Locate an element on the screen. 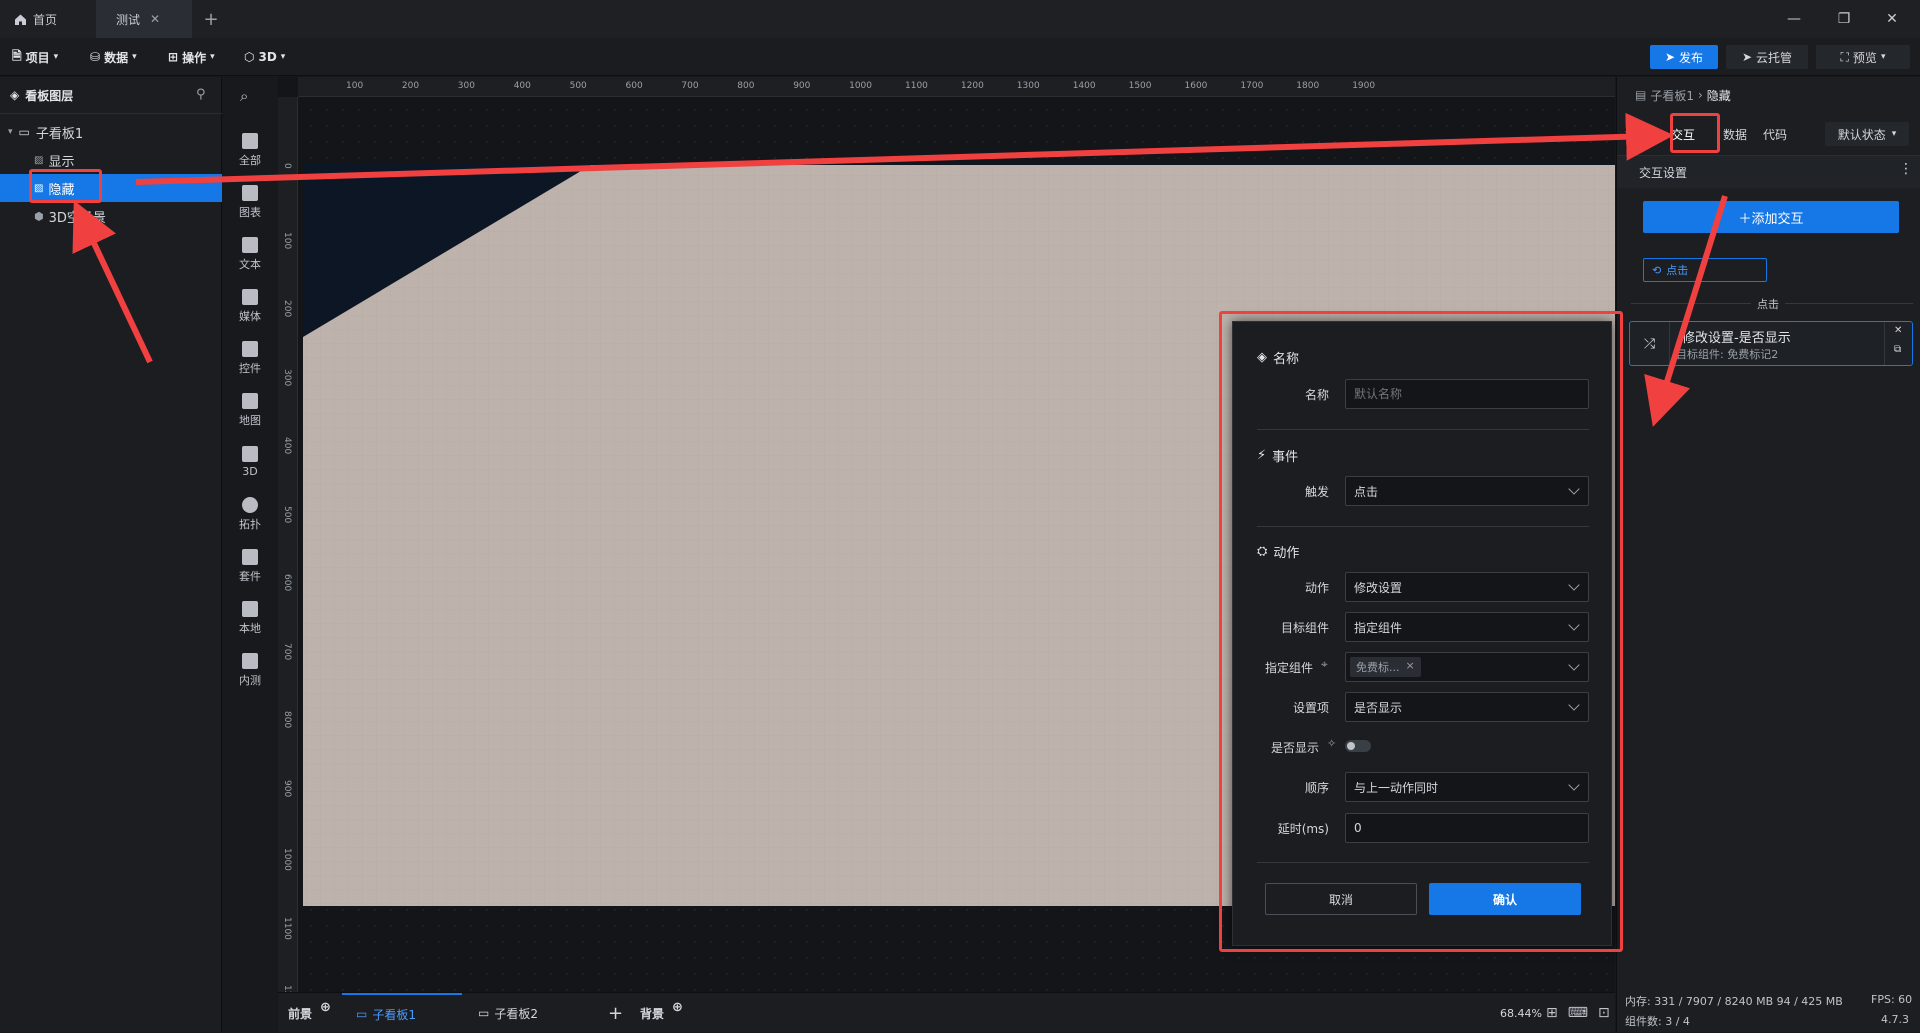  menu-project: 🗎 项目 ▾ is located at coordinates (35, 57).